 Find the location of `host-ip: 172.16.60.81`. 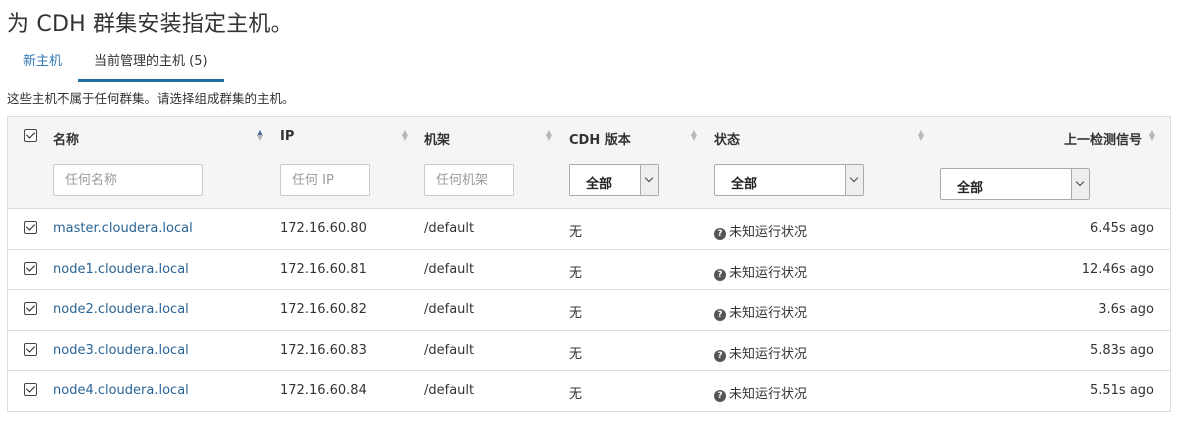

host-ip: 172.16.60.81 is located at coordinates (323, 269).